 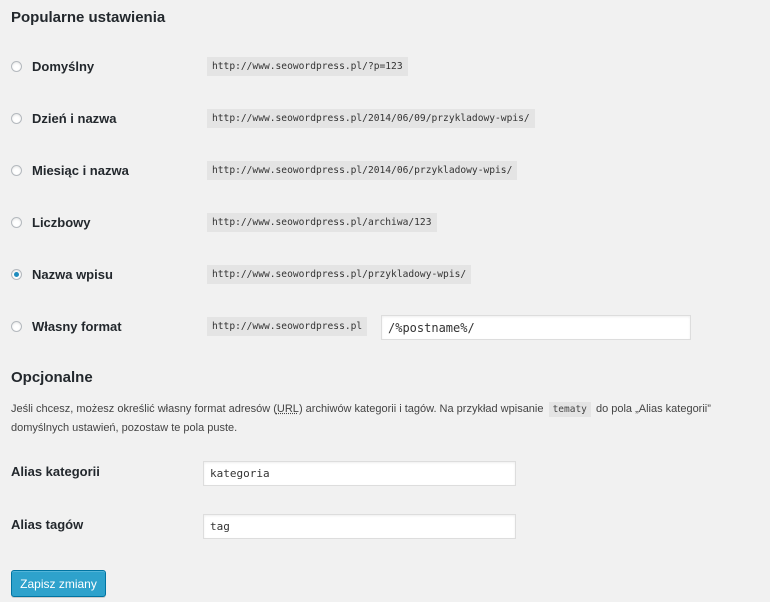 What do you see at coordinates (569, 409) in the screenshot?
I see `example-code-tematy: tematy` at bounding box center [569, 409].